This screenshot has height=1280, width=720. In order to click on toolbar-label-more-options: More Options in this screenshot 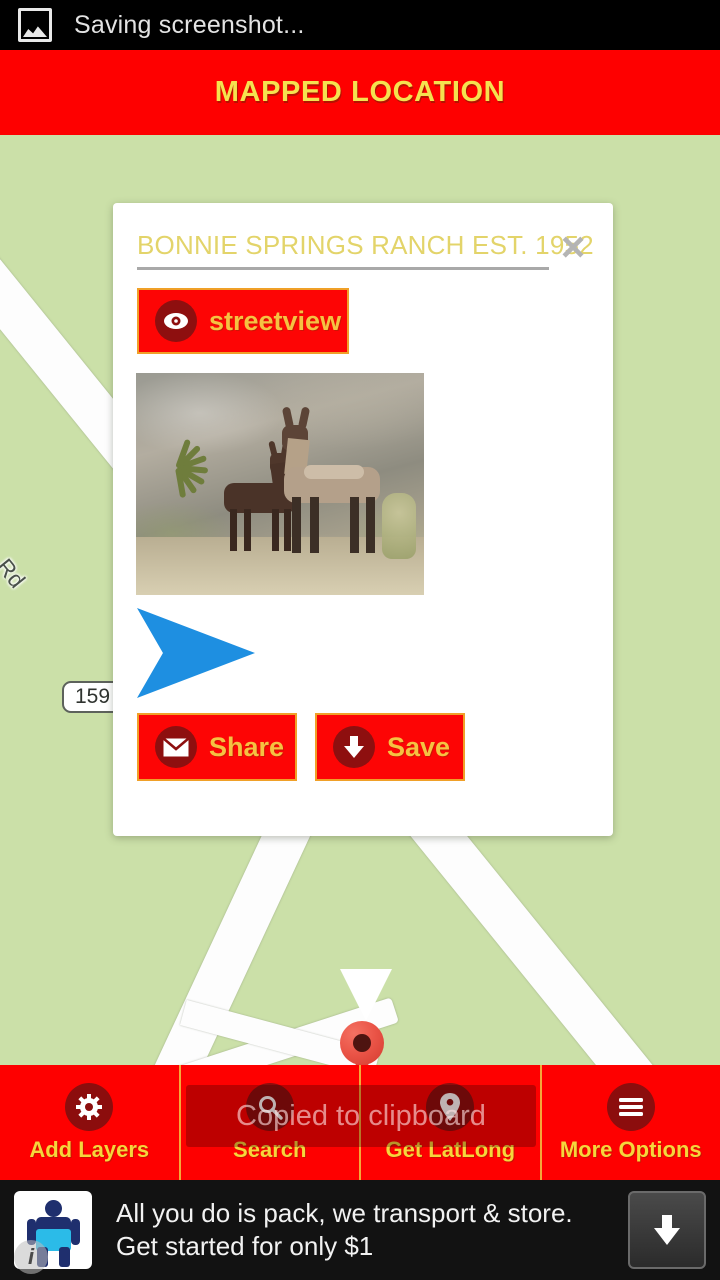, I will do `click(630, 1149)`.